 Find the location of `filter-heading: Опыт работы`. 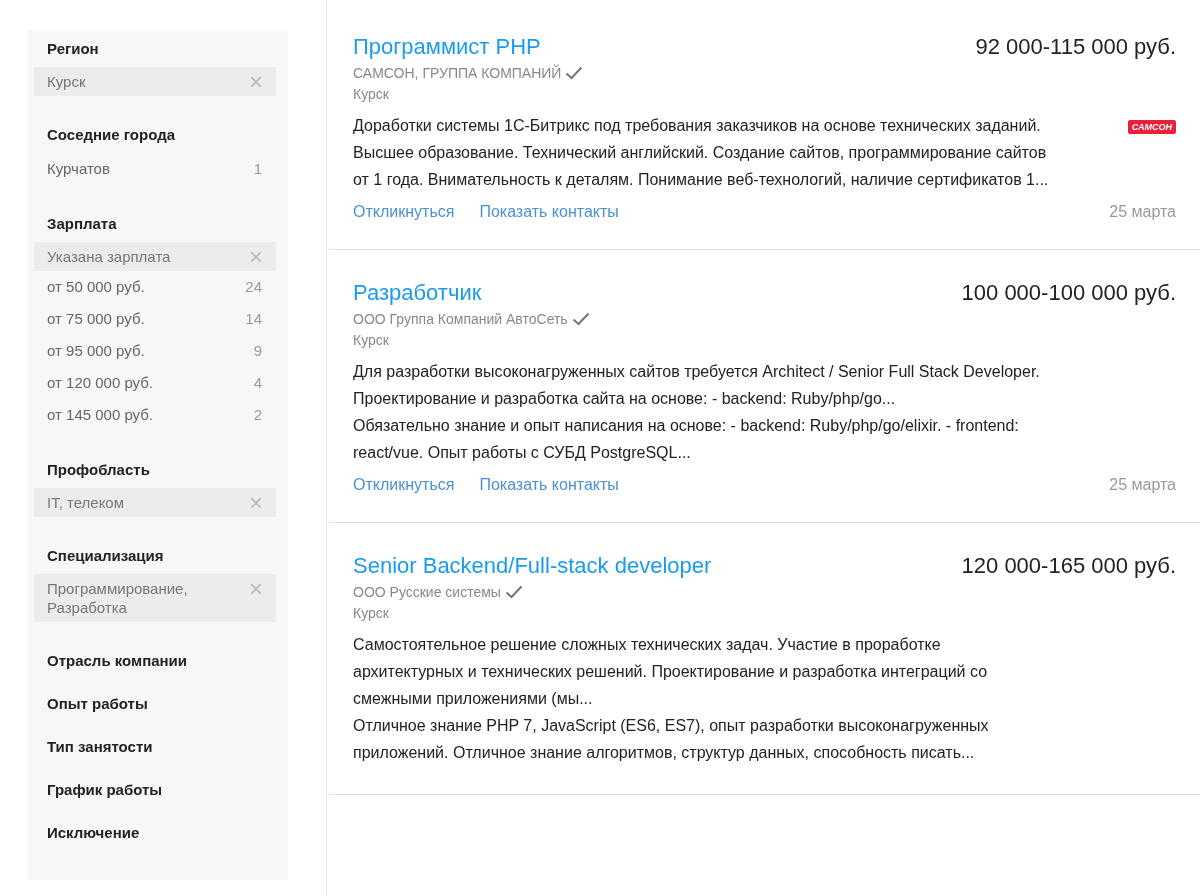

filter-heading: Опыт работы is located at coordinates (158, 703).